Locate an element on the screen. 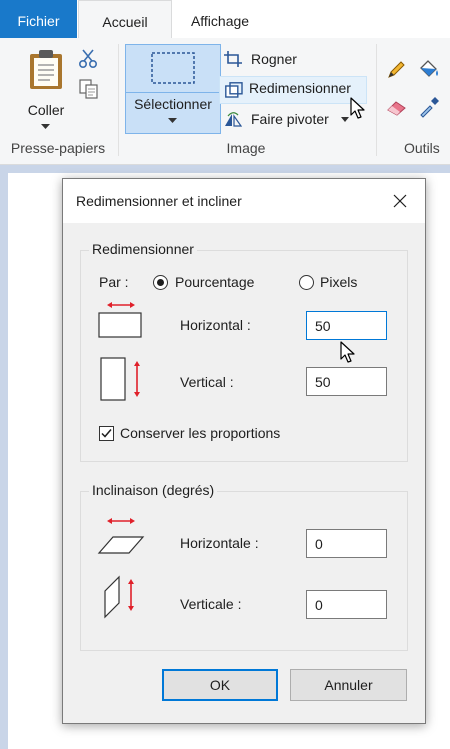  paste-label: Coller is located at coordinates (46, 110).